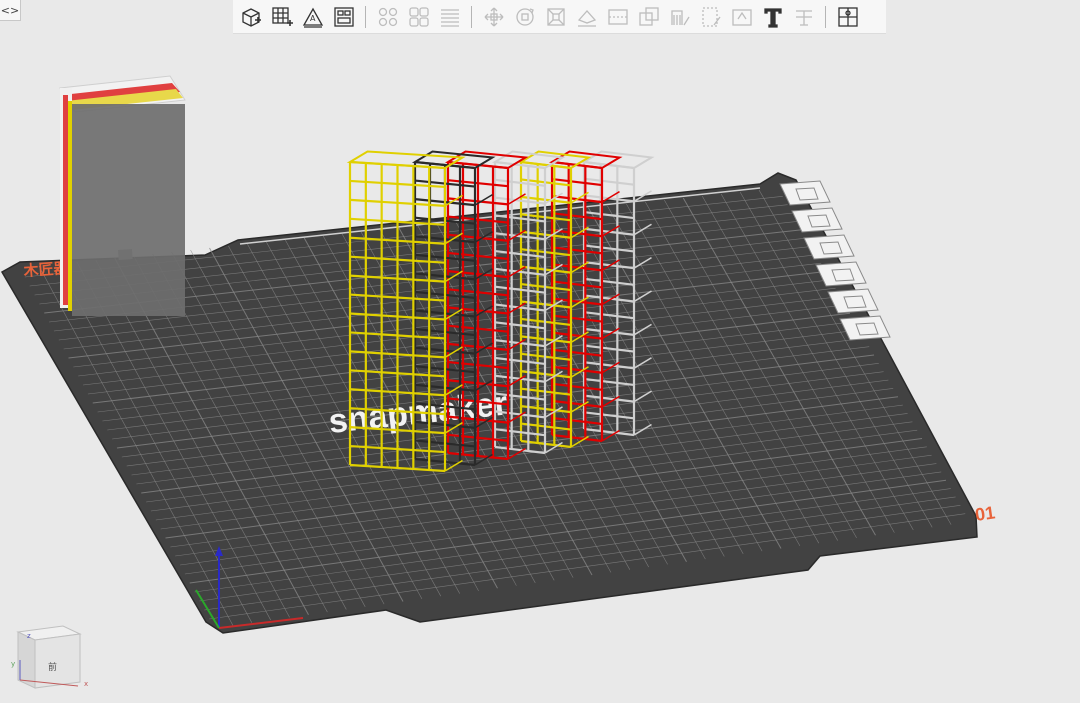  I want to click on arrange-icon, so click(343, 16).